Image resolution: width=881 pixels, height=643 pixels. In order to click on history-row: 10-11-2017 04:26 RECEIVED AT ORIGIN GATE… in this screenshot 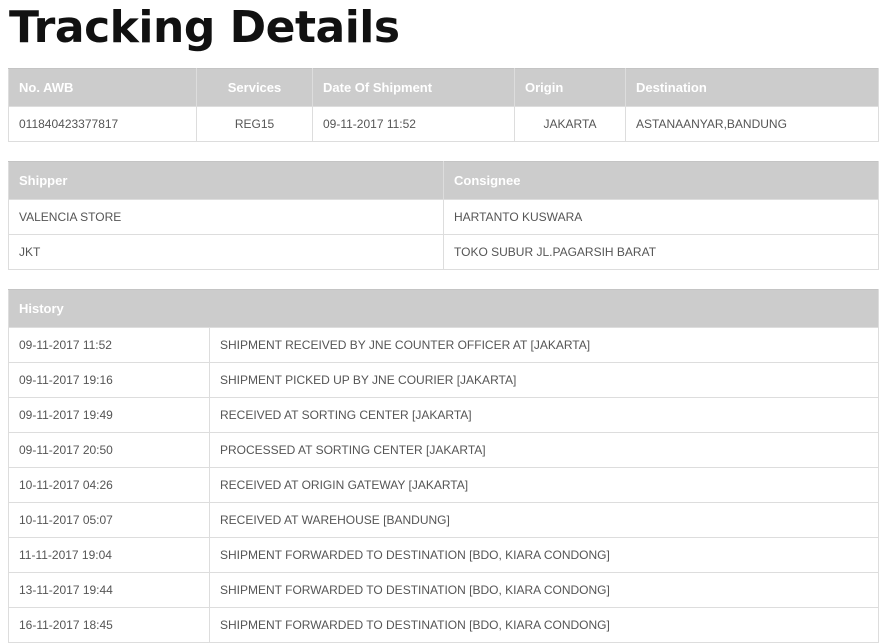, I will do `click(444, 485)`.